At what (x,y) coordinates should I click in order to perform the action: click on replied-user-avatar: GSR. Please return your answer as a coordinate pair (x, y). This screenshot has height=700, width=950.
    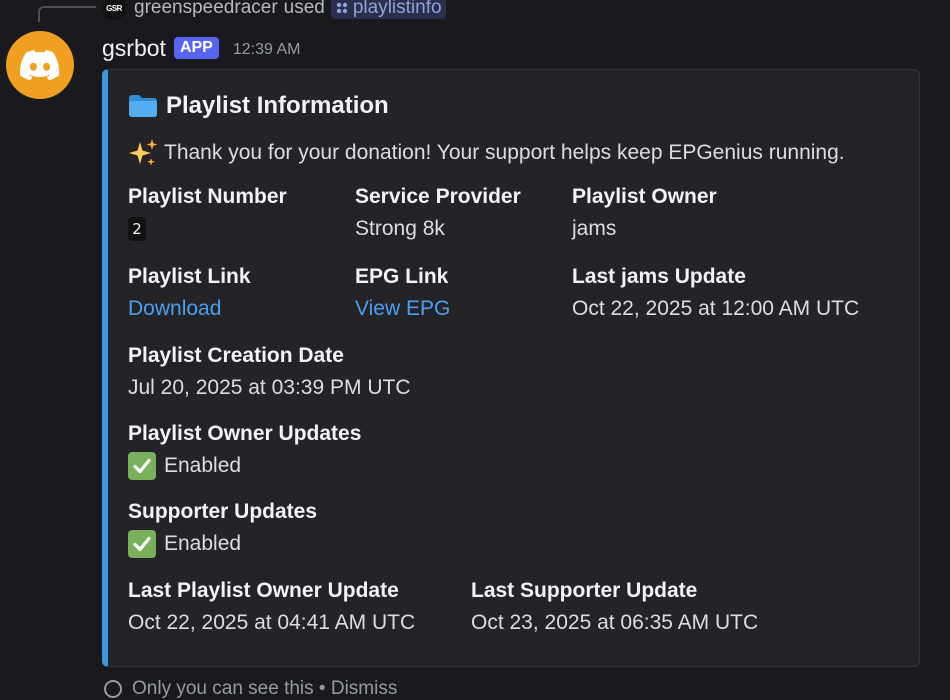
    Looking at the image, I should click on (114, 10).